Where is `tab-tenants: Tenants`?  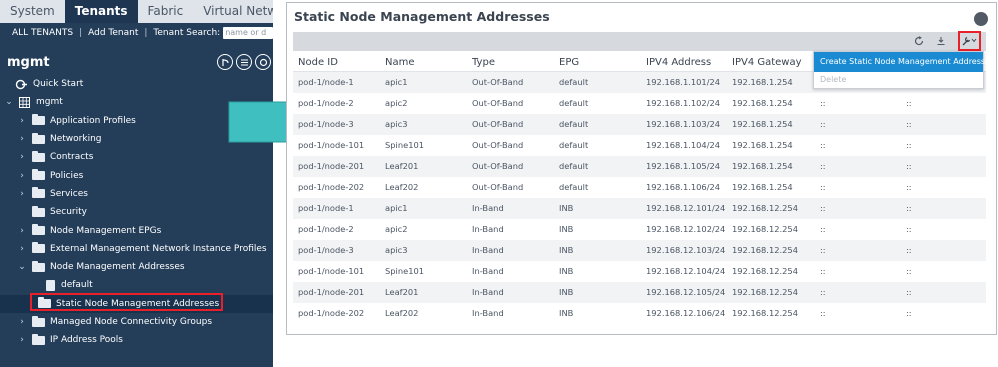
tab-tenants: Tenants is located at coordinates (101, 11).